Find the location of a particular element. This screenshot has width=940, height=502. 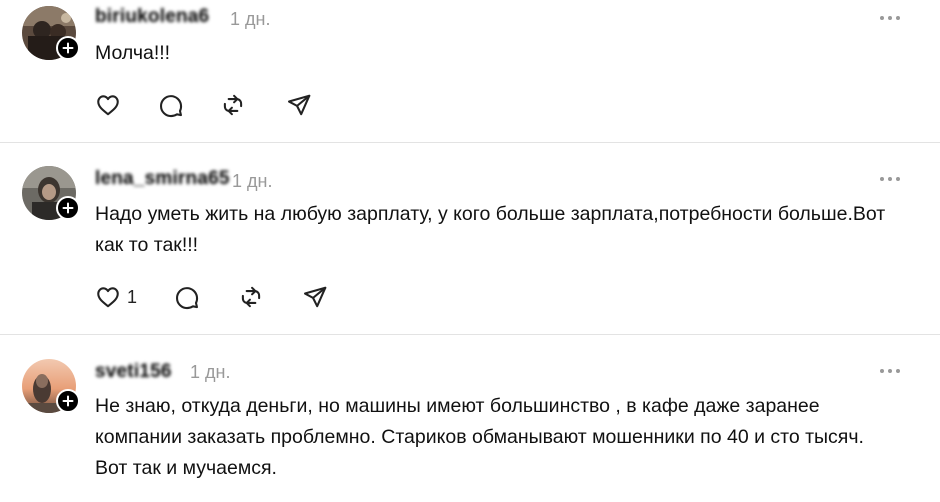

post-text: Молча!!! is located at coordinates (133, 53).